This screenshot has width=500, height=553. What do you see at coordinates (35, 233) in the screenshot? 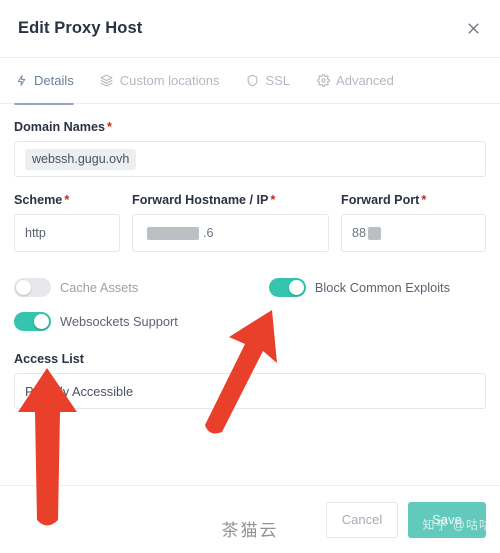
I see `scheme-value: http` at bounding box center [35, 233].